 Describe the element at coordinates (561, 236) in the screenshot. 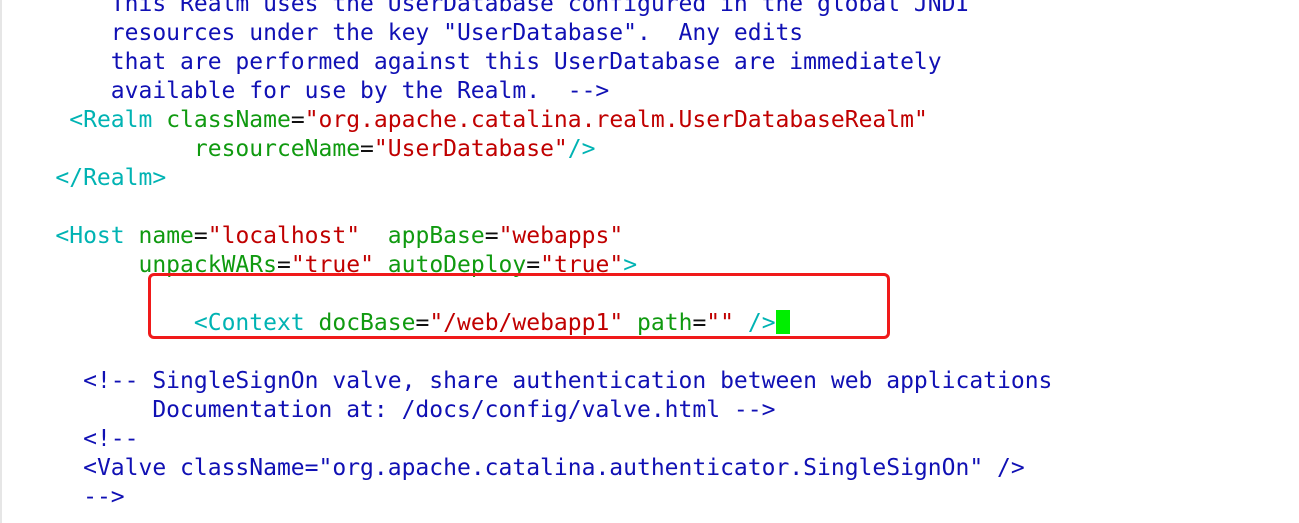

I see `value-token: "webapps"` at that location.